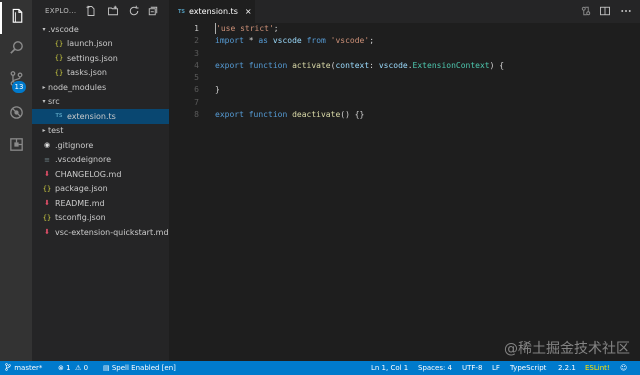 The image size is (640, 375). I want to click on spell-status: ▤ Spell Enabled [en], so click(139, 368).